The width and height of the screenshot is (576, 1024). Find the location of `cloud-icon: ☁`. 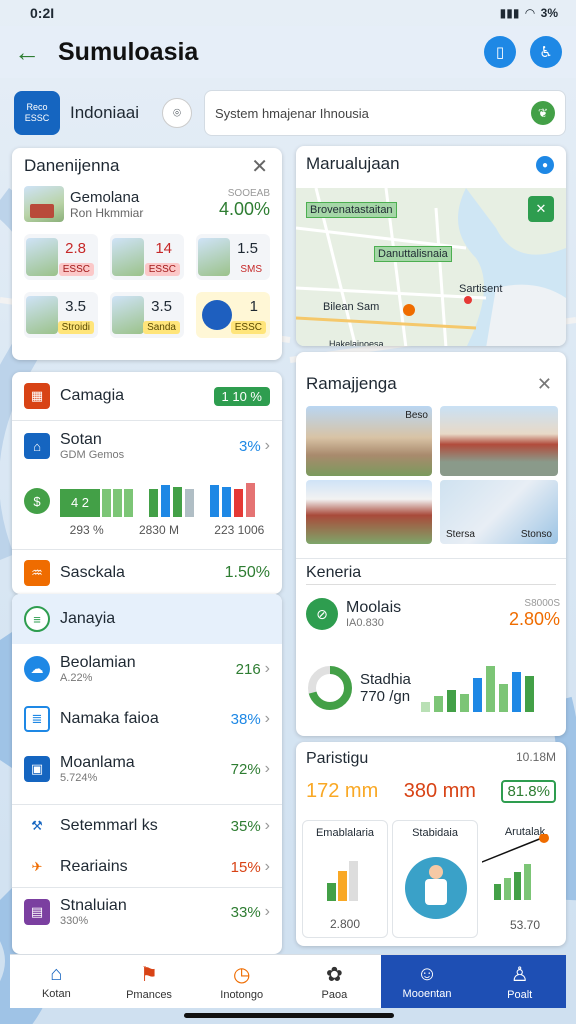

cloud-icon: ☁ is located at coordinates (37, 669).